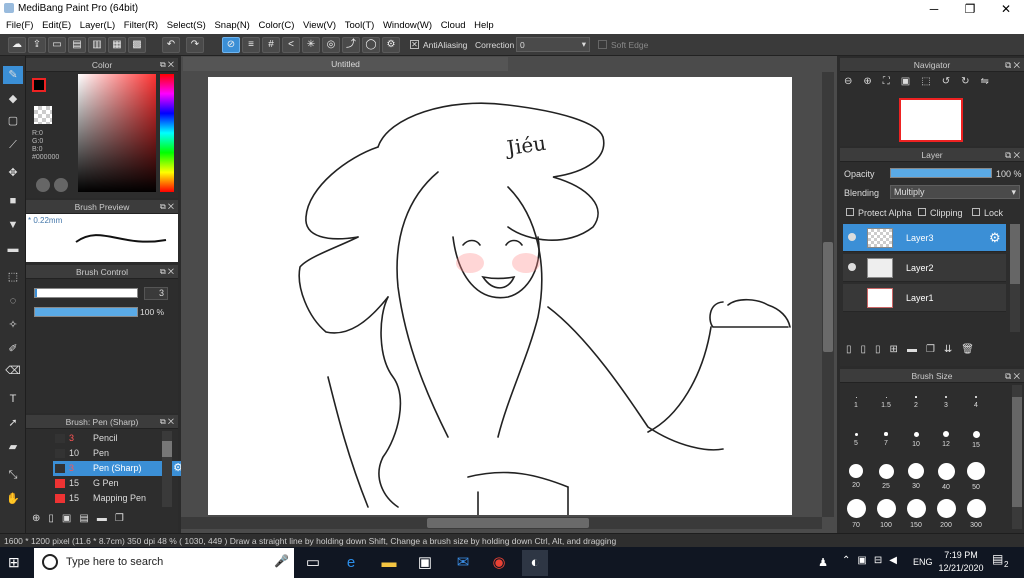 The image size is (1024, 578). What do you see at coordinates (351, 563) in the screenshot?
I see `edge-icon: e` at bounding box center [351, 563].